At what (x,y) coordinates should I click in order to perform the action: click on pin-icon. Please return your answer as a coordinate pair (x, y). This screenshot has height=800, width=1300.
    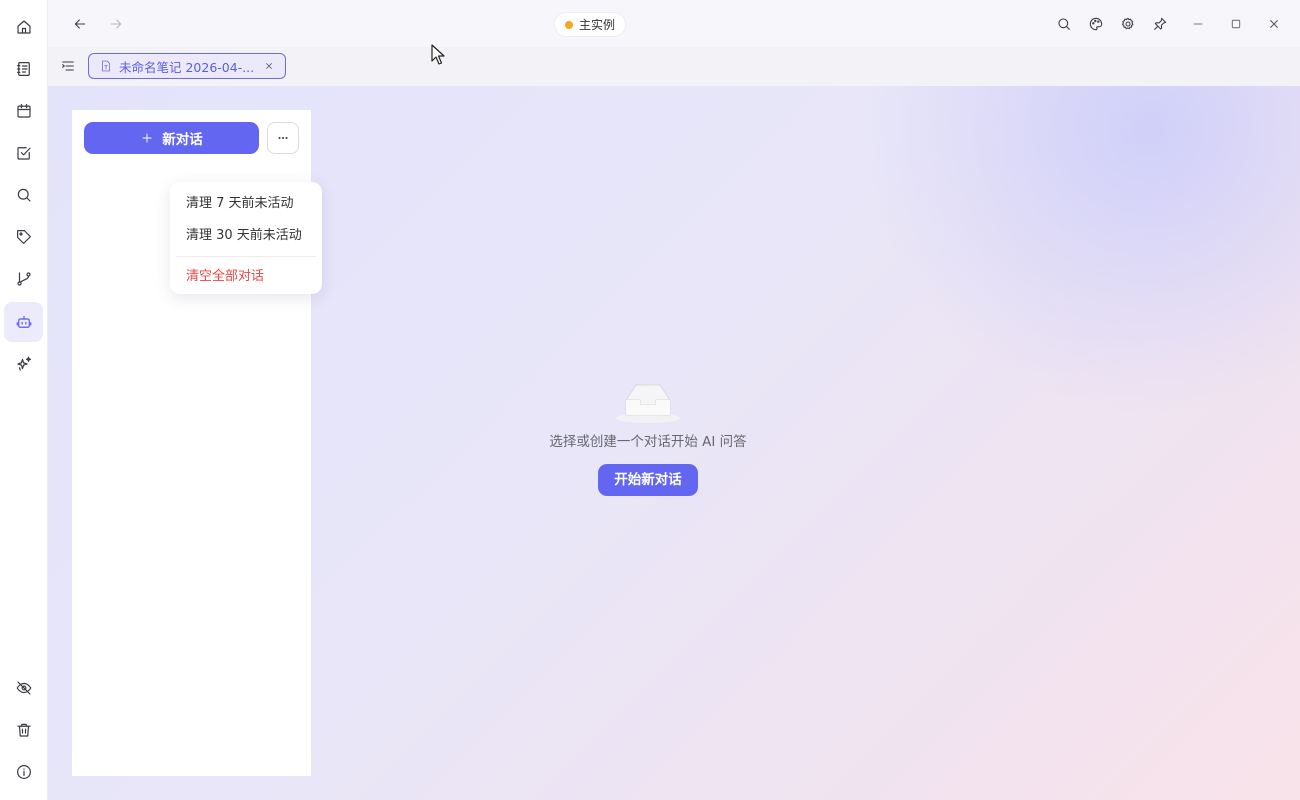
    Looking at the image, I should click on (1160, 24).